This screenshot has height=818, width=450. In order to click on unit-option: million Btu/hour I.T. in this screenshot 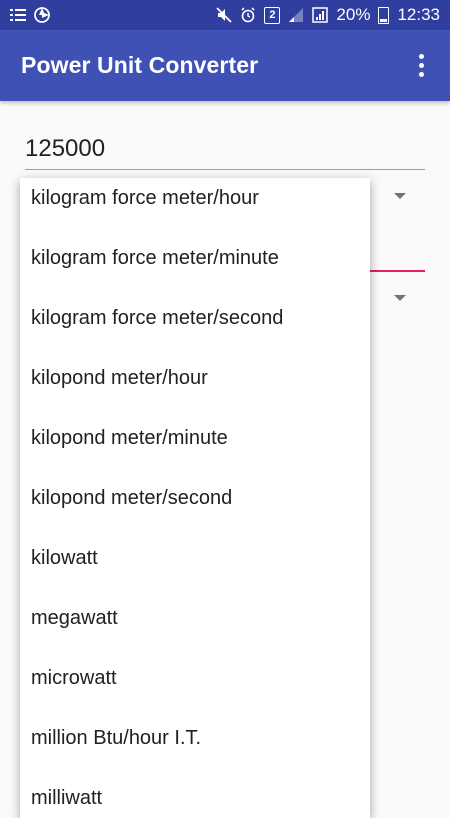, I will do `click(195, 738)`.